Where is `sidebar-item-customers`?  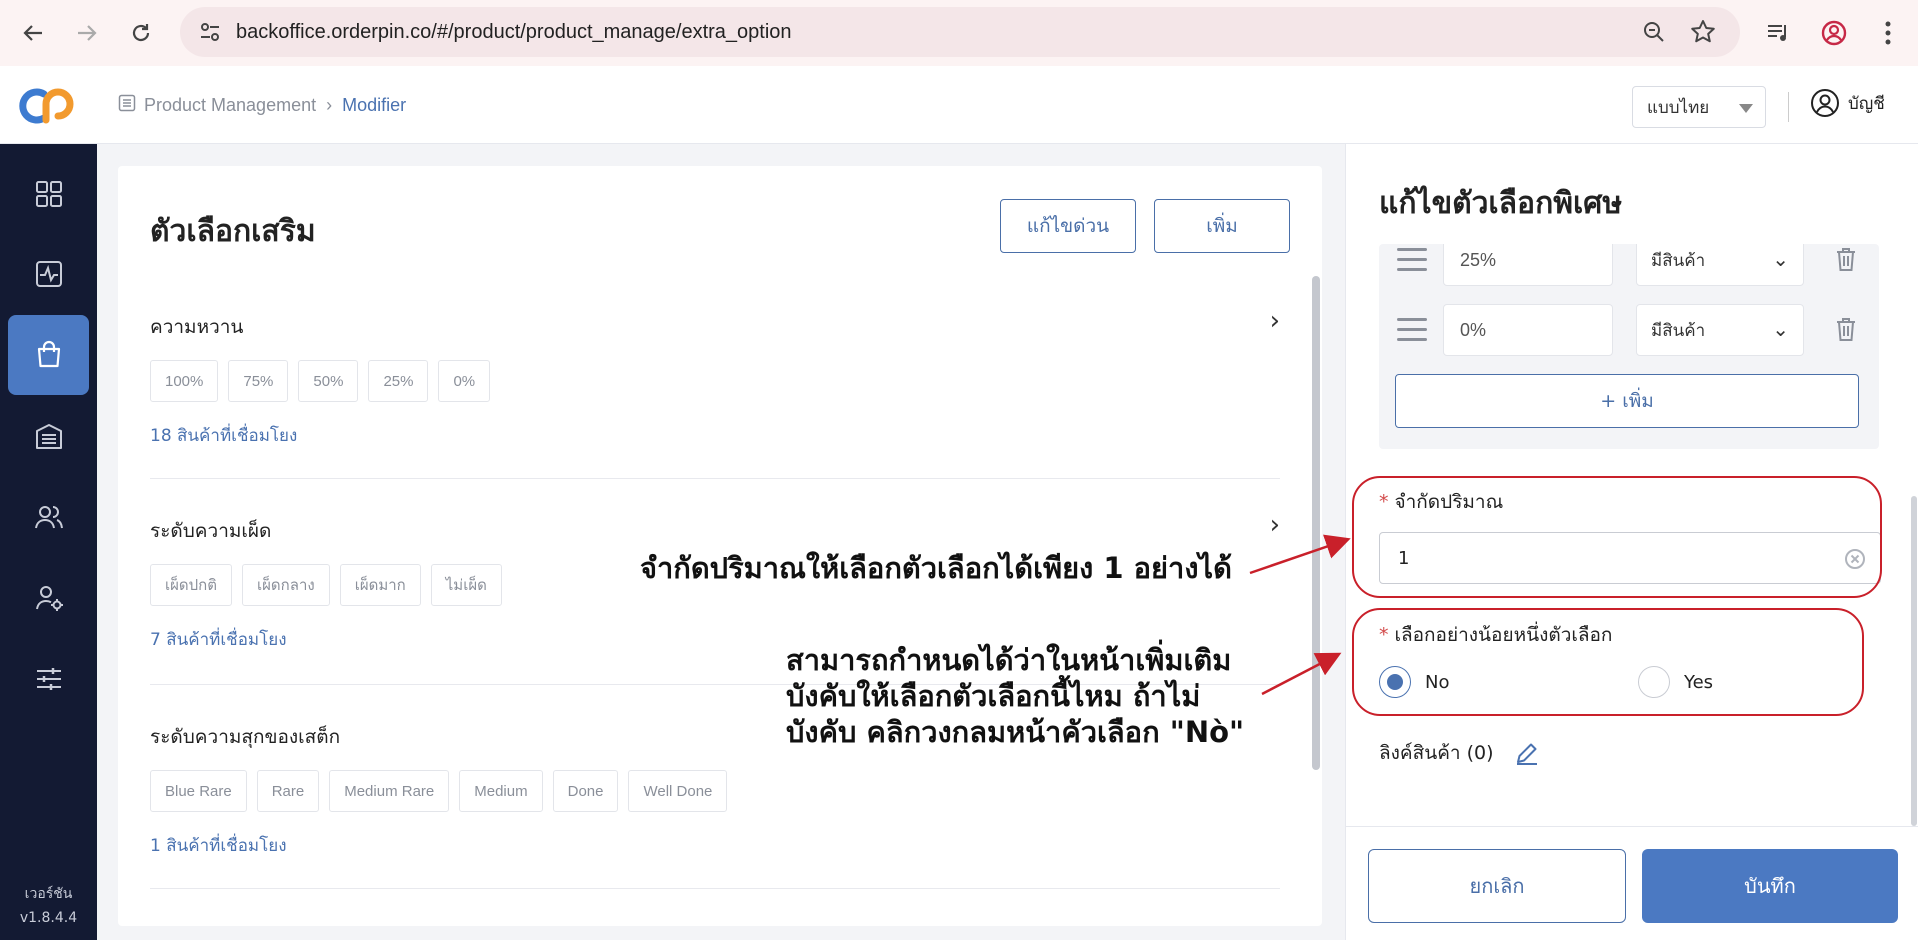 sidebar-item-customers is located at coordinates (48, 517).